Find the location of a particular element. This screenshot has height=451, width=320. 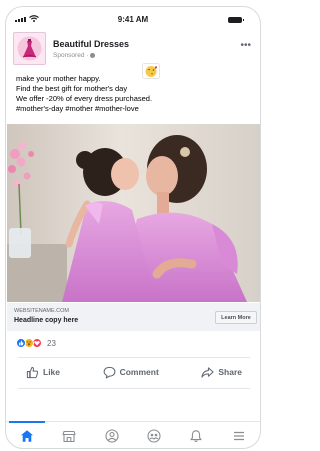

link-domain: WEBSITENAME.COM is located at coordinates (42, 311).